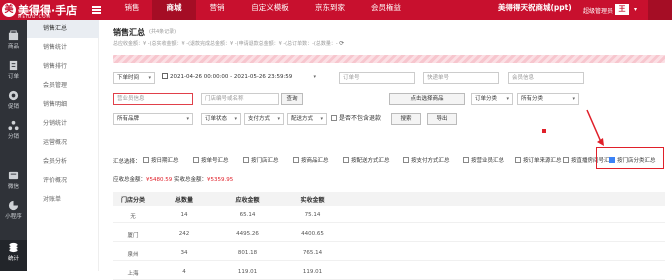 The width and height of the screenshot is (672, 280). I want to click on miniprogram-icon, so click(13, 205).